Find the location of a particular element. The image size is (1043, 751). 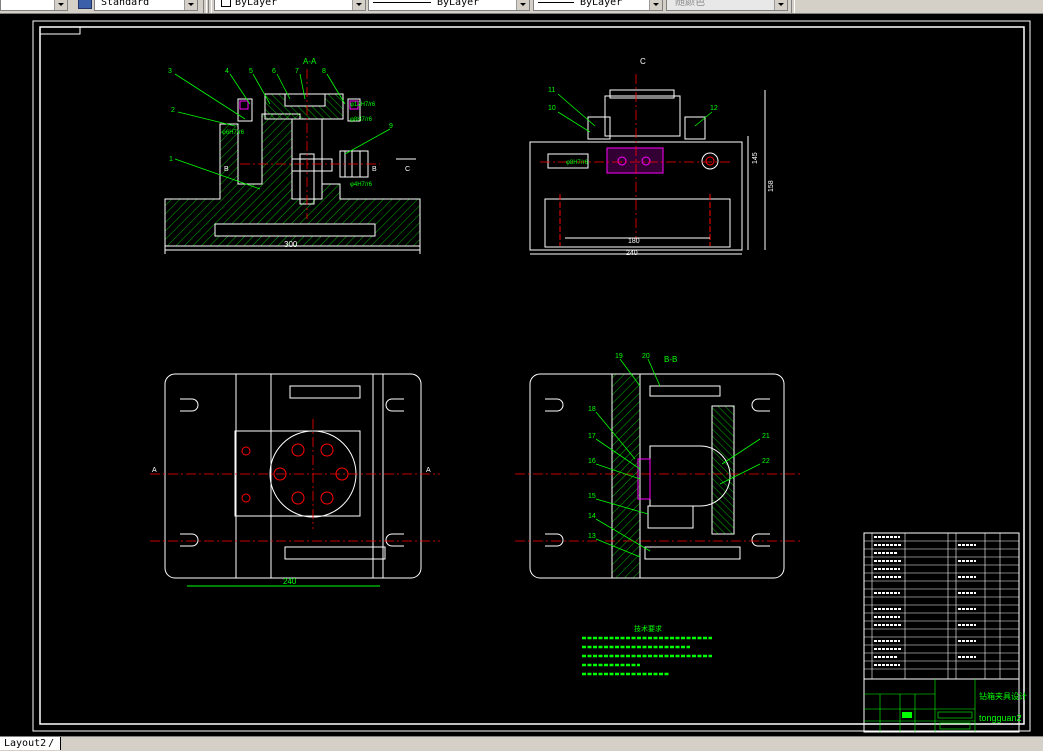

text-style-value: Standard is located at coordinates (125, 4).